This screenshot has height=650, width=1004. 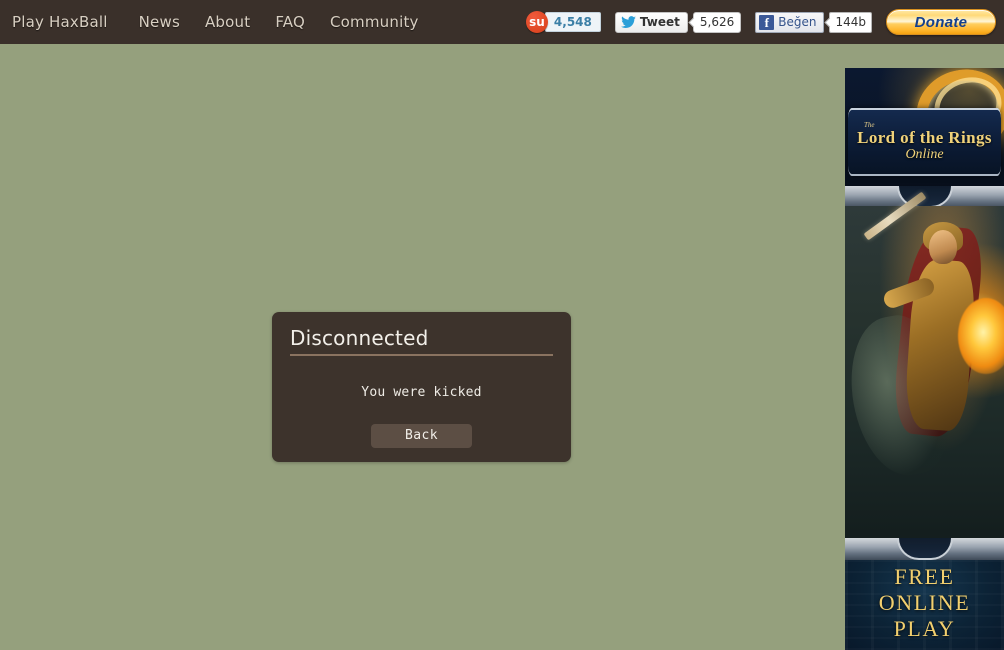 I want to click on stumbleupon-icon: su, so click(x=536, y=22).